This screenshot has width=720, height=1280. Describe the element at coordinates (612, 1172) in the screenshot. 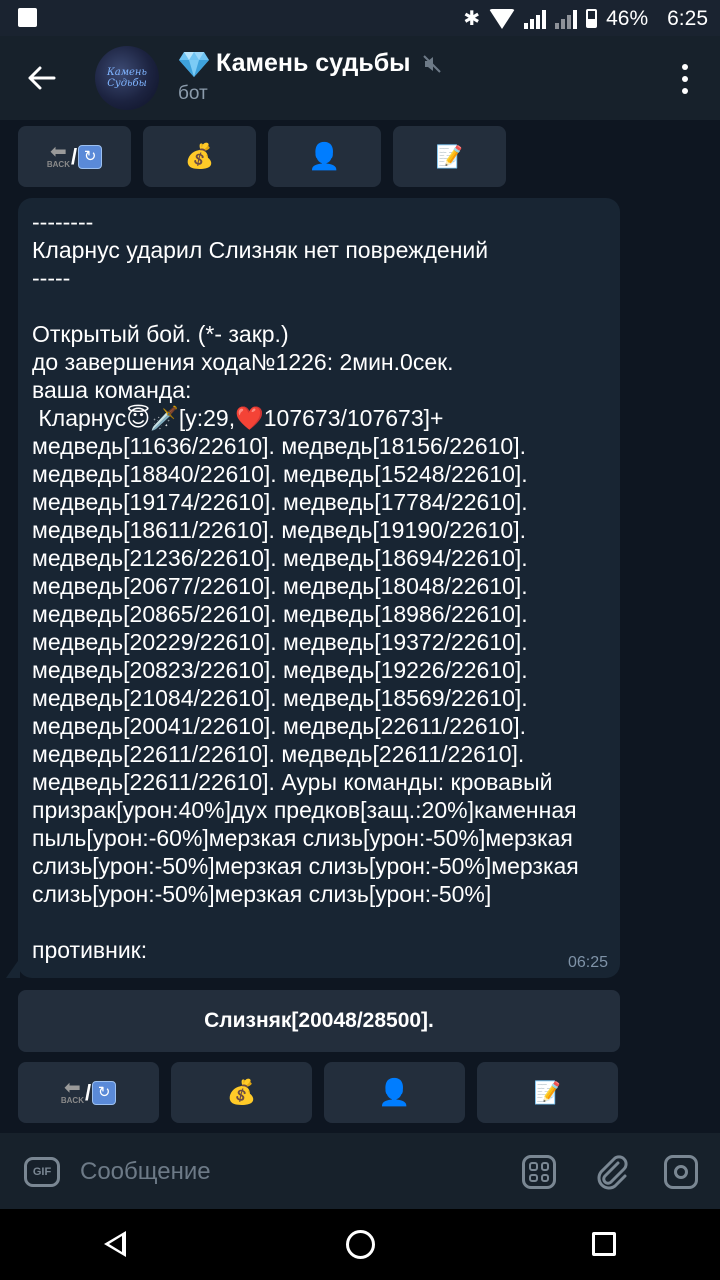

I see `attach-icon` at that location.